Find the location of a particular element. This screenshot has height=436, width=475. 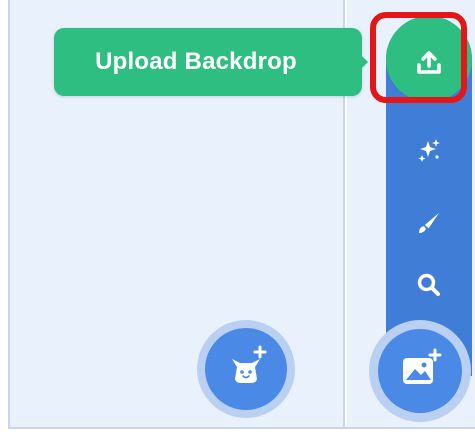

choose-backdrop-button is located at coordinates (420, 371).